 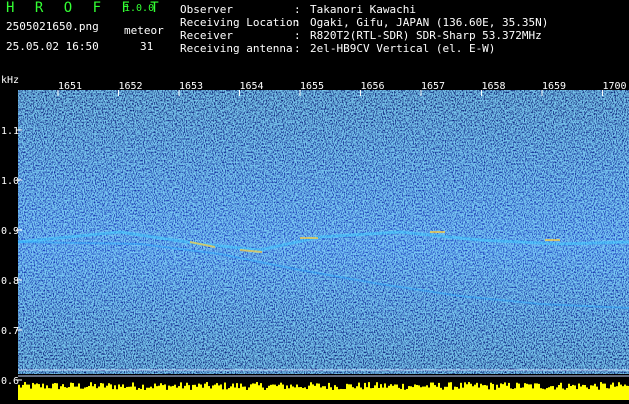 What do you see at coordinates (139, 8) in the screenshot?
I see `app-version: 1.0.0` at bounding box center [139, 8].